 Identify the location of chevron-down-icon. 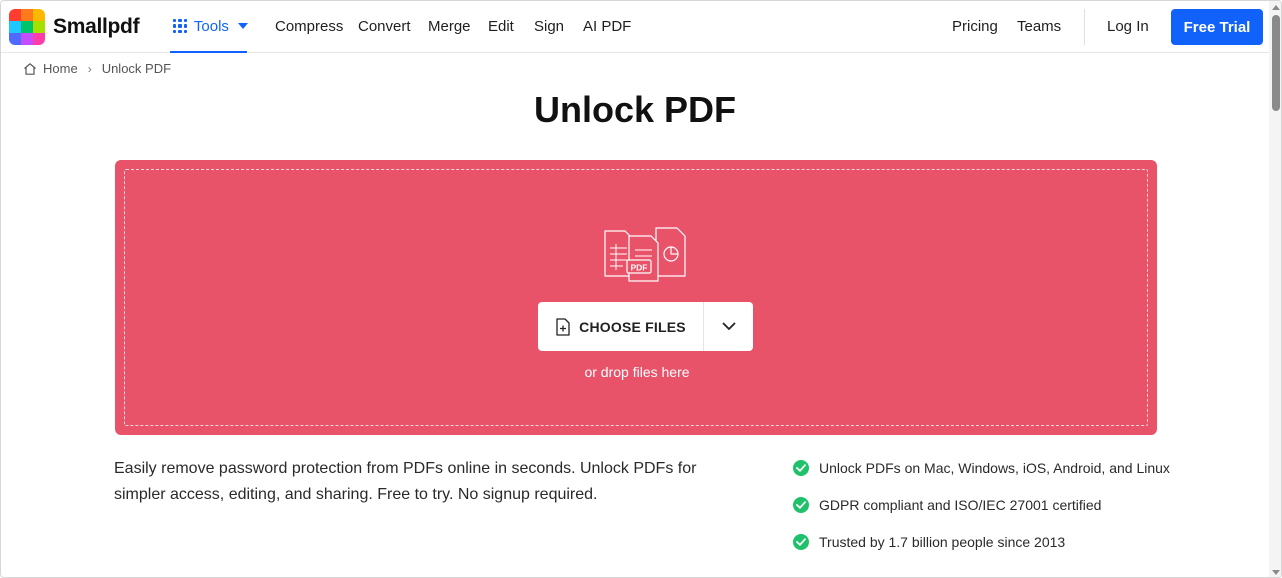
(728, 326).